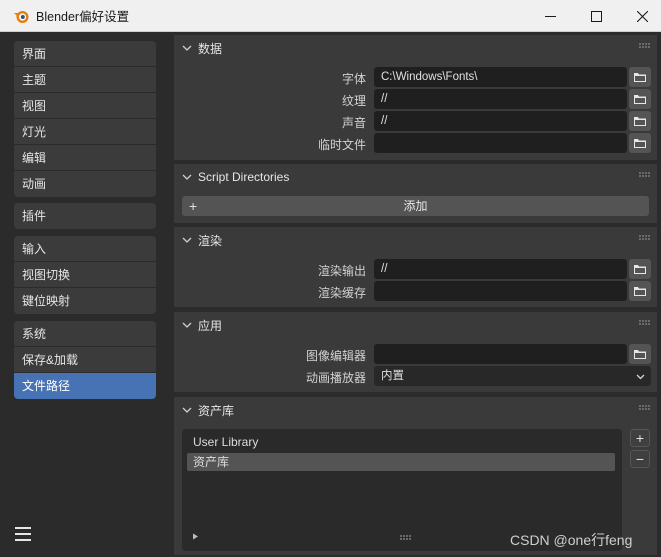 This screenshot has height=557, width=661. What do you see at coordinates (85, 158) in the screenshot?
I see `sidebar-item-editing: 编辑` at bounding box center [85, 158].